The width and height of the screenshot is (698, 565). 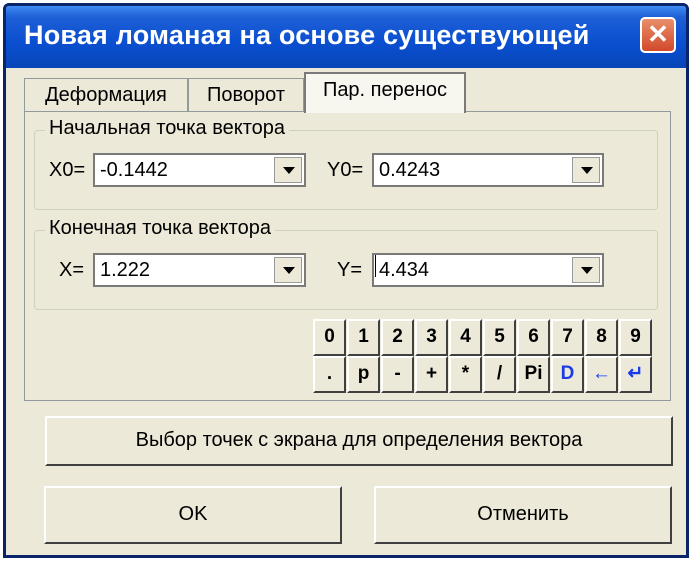 What do you see at coordinates (345, 170) in the screenshot?
I see `y0-label: Y0=` at bounding box center [345, 170].